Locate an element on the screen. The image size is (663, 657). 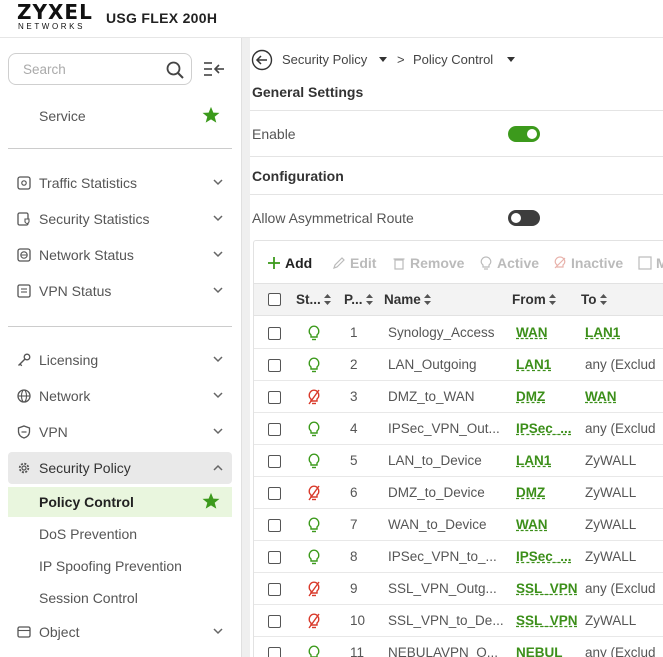
sidebar-subitem-session-control: Session Control is located at coordinates (120, 598).